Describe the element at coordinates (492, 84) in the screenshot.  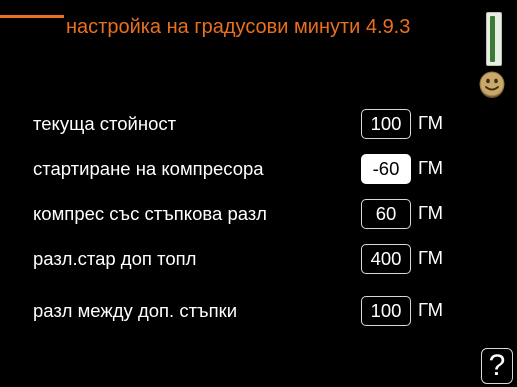
I see `smiley-icon` at that location.